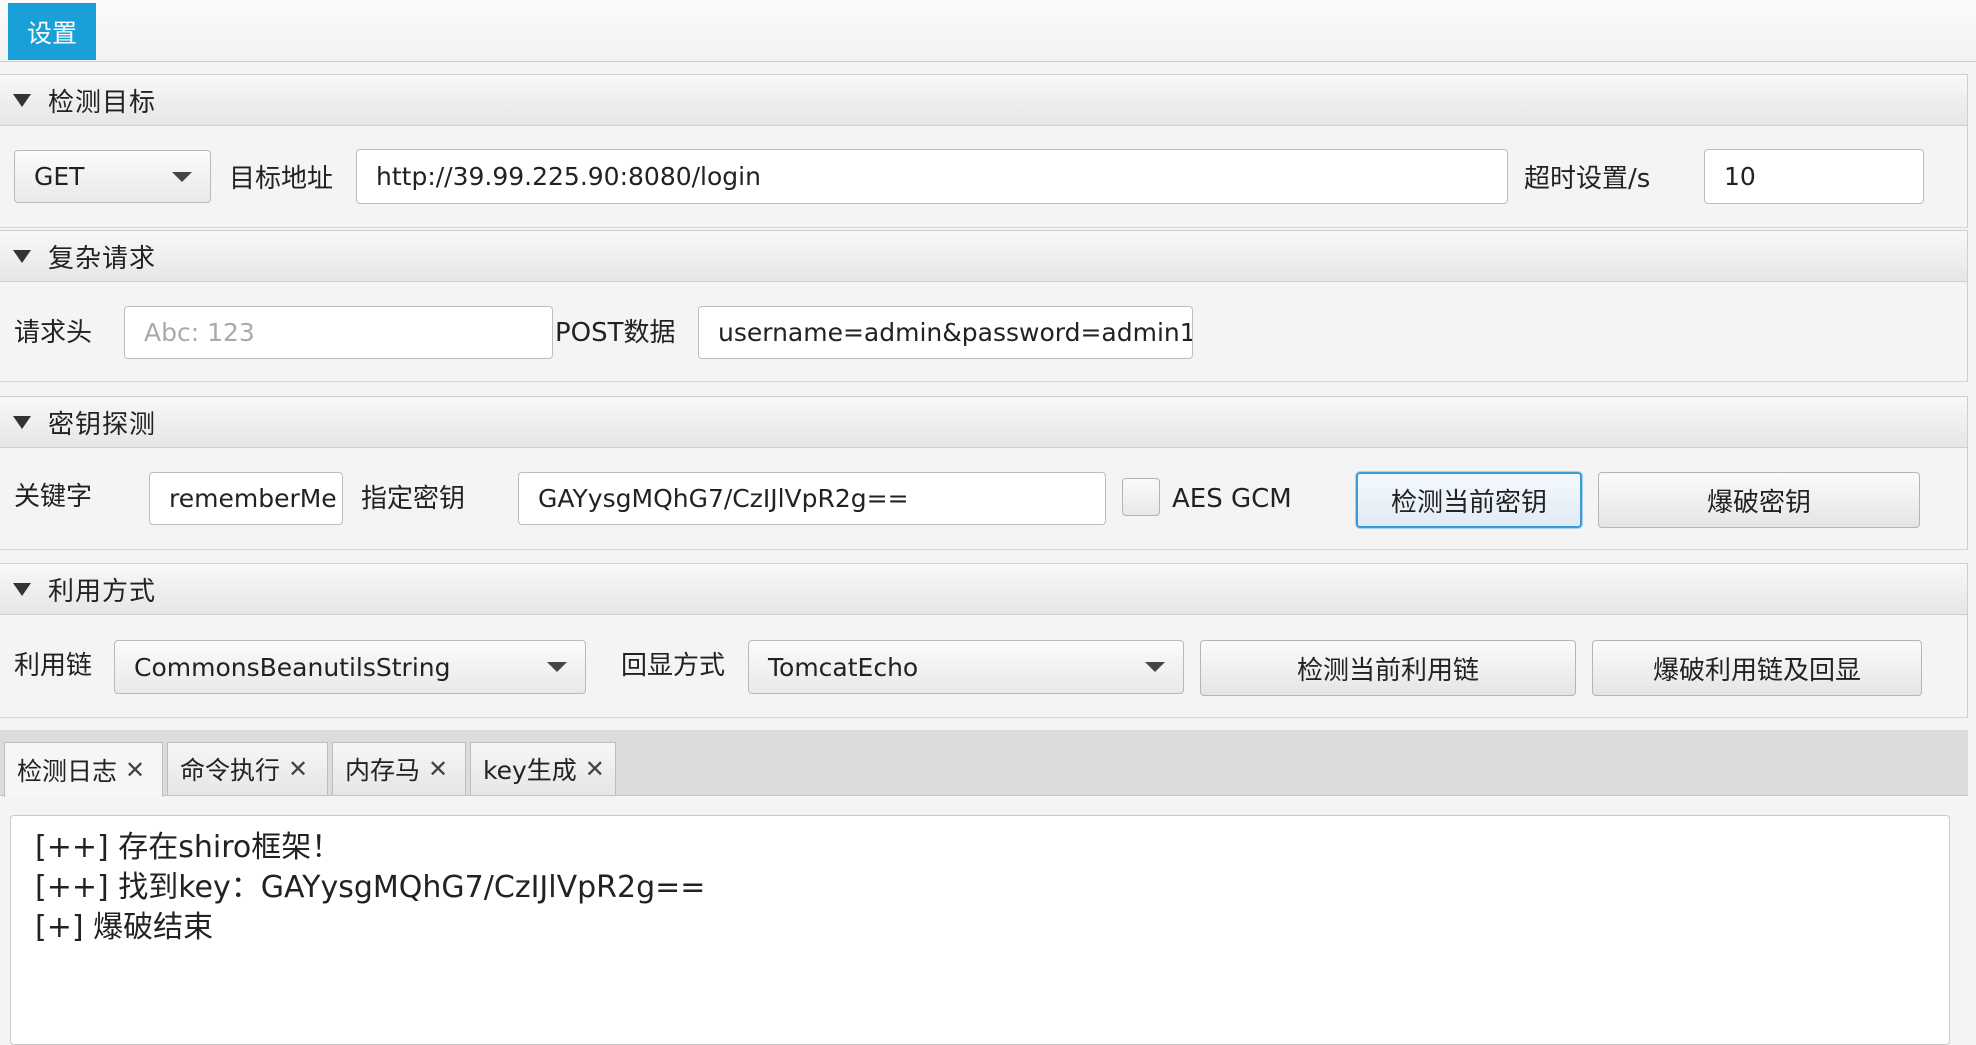 The image size is (1976, 1045). Describe the element at coordinates (53, 497) in the screenshot. I see `keyword-label: 关键字` at that location.